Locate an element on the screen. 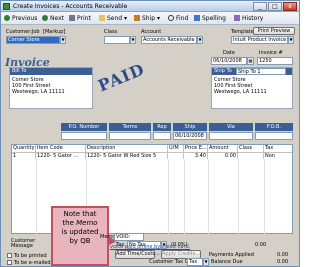  column-header: Class is located at coordinates (251, 148).